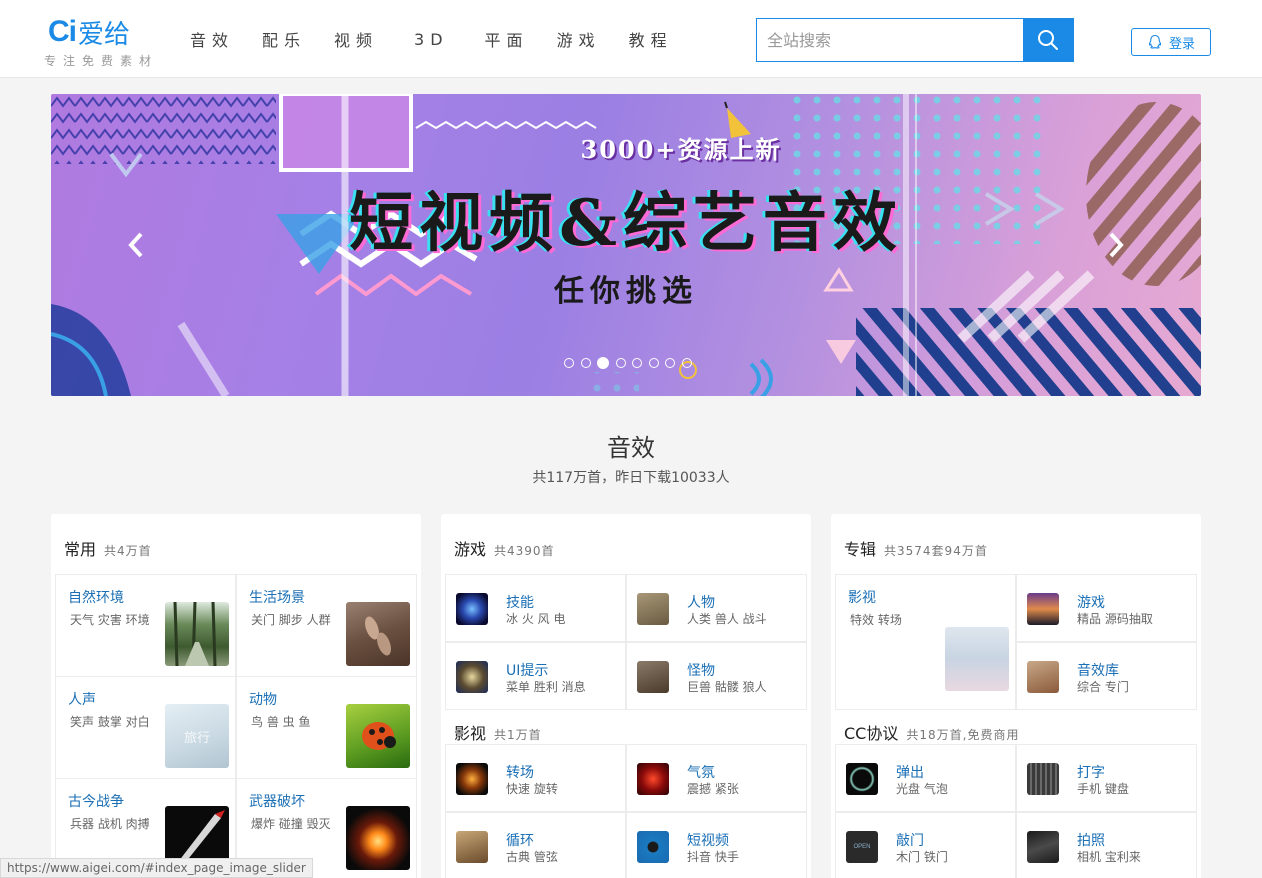 This screenshot has width=1262, height=878. Describe the element at coordinates (1106, 778) in the screenshot. I see `category-typing: 打字 手机 键盘` at that location.